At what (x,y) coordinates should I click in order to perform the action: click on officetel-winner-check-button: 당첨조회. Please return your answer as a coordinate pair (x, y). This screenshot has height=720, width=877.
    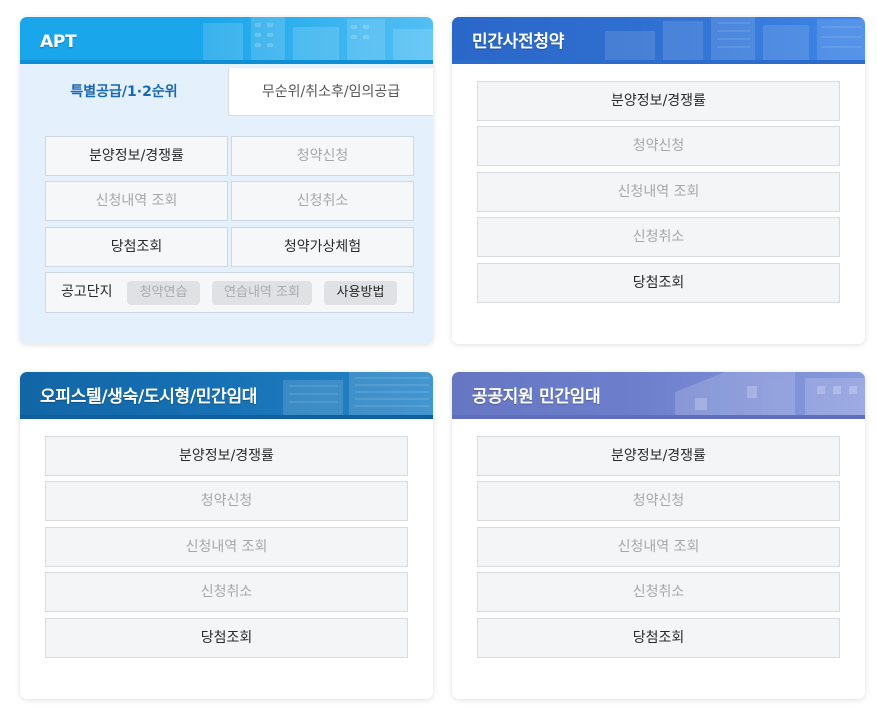
    Looking at the image, I should click on (226, 638).